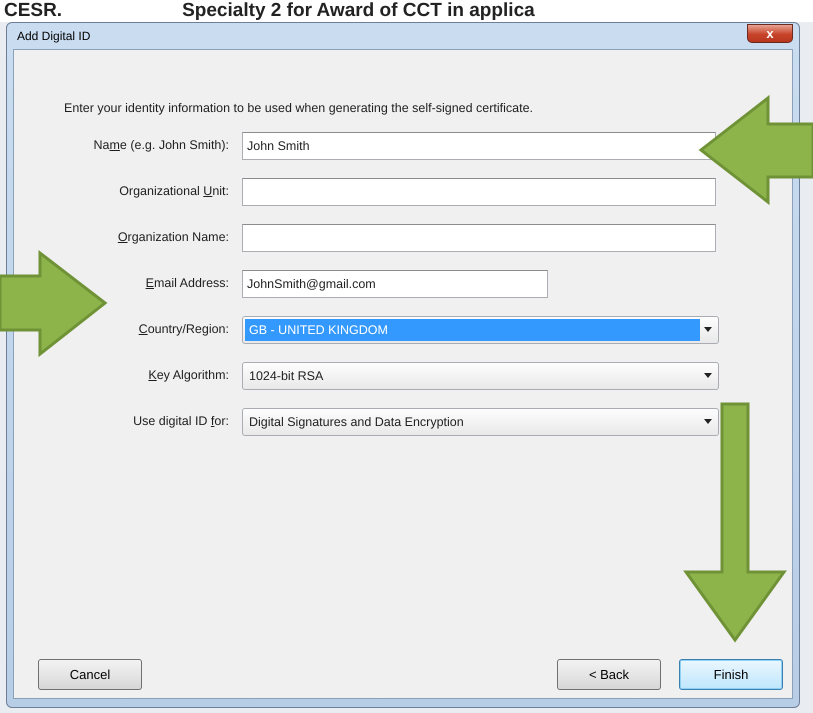 The height and width of the screenshot is (713, 813). What do you see at coordinates (183, 329) in the screenshot?
I see `field-label: Country/Region:` at bounding box center [183, 329].